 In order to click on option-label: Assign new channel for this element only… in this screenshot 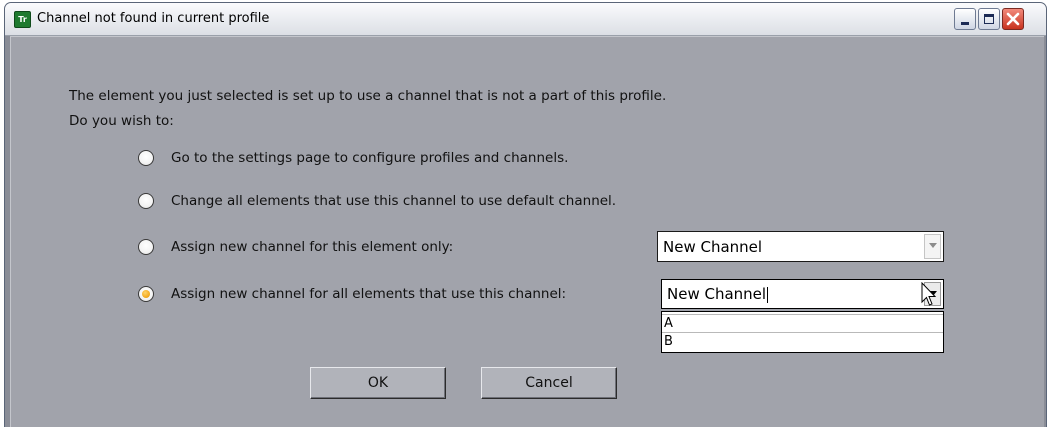, I will do `click(312, 247)`.